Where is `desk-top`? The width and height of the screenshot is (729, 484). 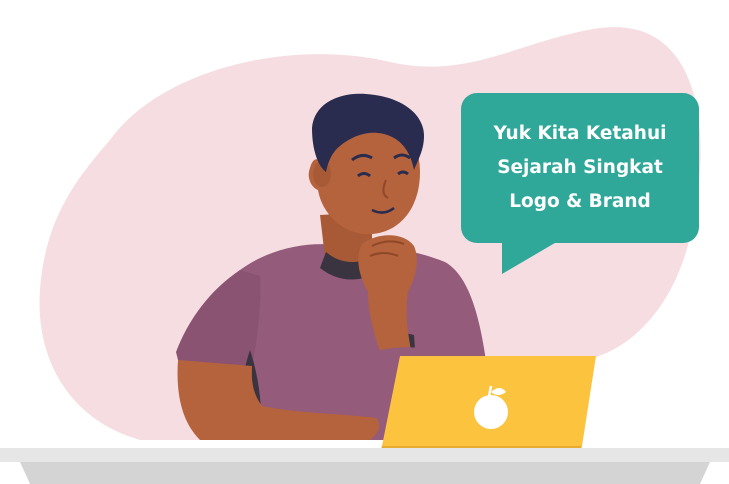
desk-top is located at coordinates (364, 455).